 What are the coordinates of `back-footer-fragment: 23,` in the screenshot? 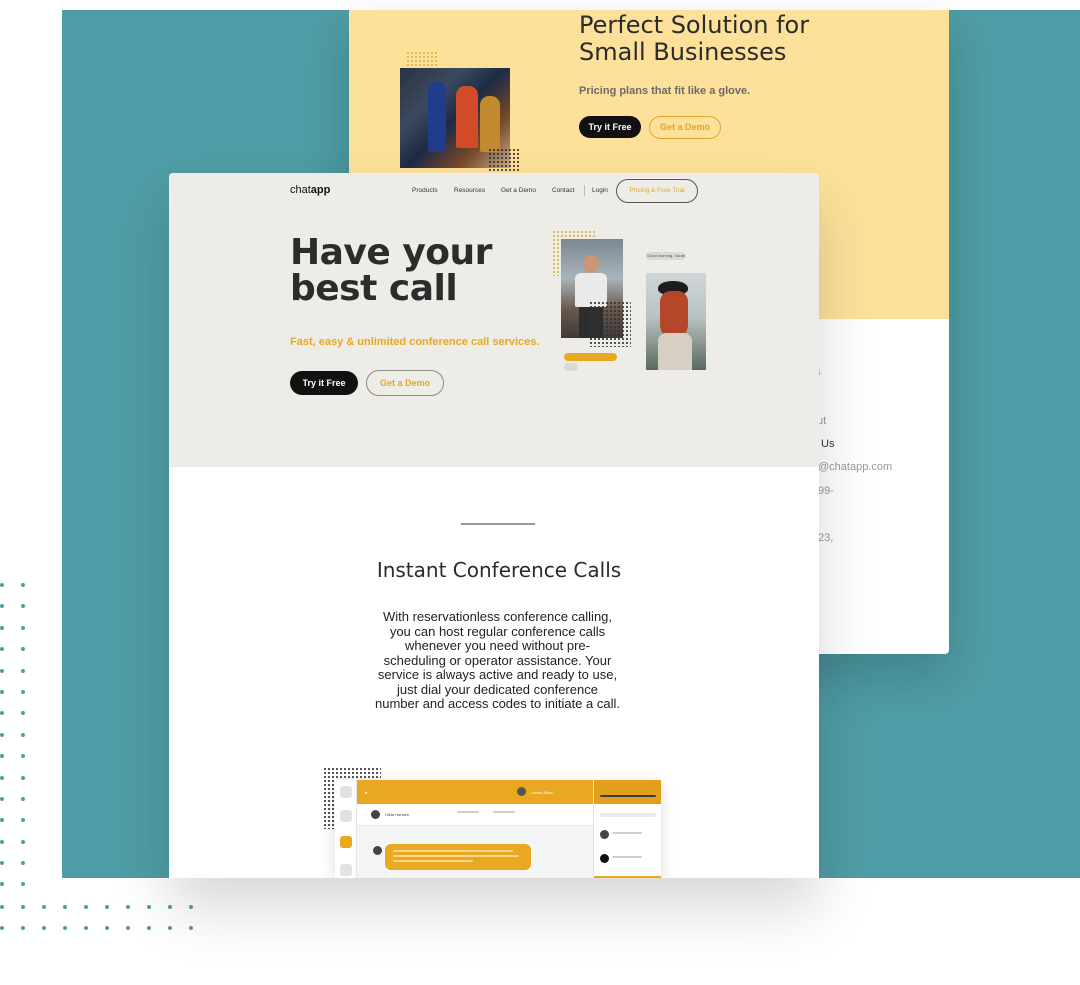 It's located at (826, 538).